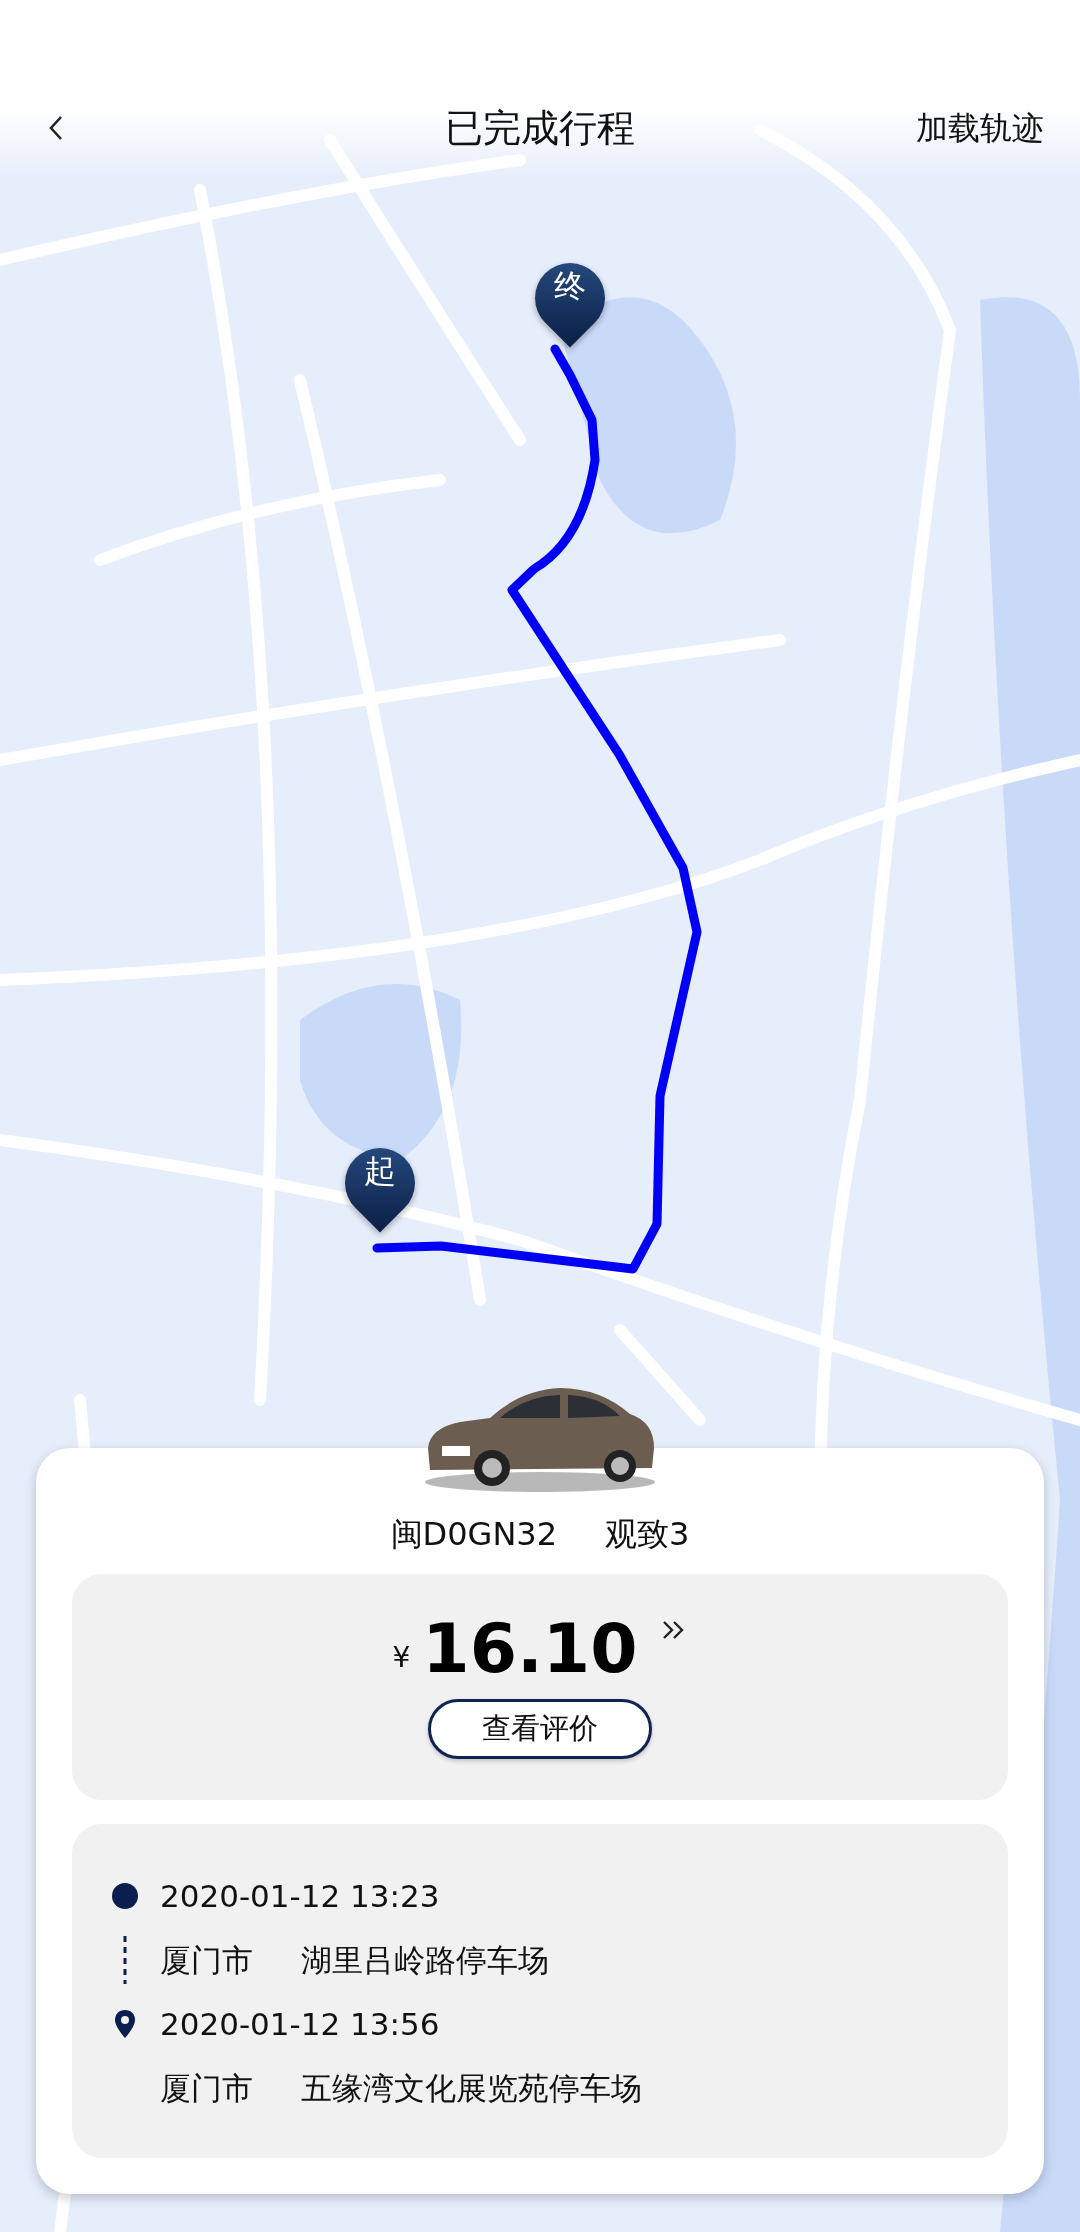  I want to click on view-review-button: 查看评价, so click(540, 1729).